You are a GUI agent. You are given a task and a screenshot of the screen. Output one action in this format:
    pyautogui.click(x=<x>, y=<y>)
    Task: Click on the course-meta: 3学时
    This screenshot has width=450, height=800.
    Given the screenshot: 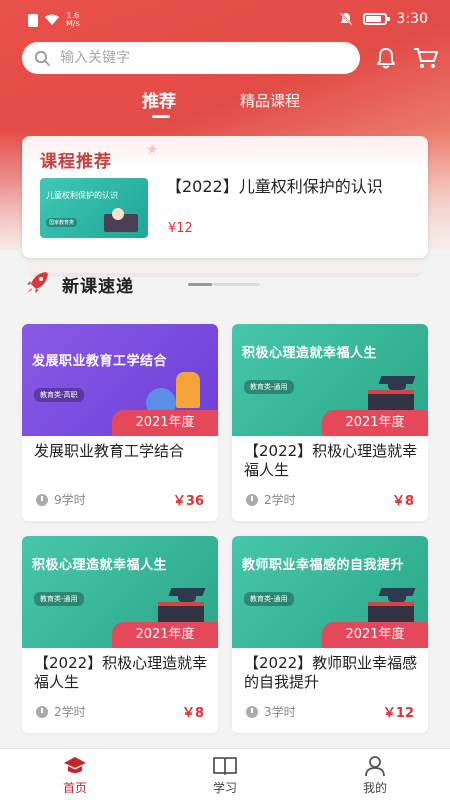 What is the action you would take?
    pyautogui.click(x=271, y=711)
    